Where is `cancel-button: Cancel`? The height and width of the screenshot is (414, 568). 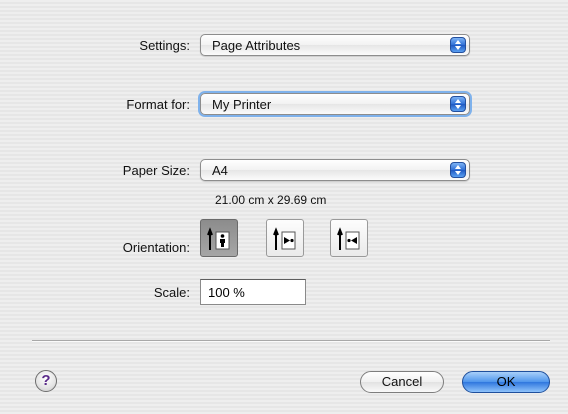
cancel-button: Cancel is located at coordinates (402, 382).